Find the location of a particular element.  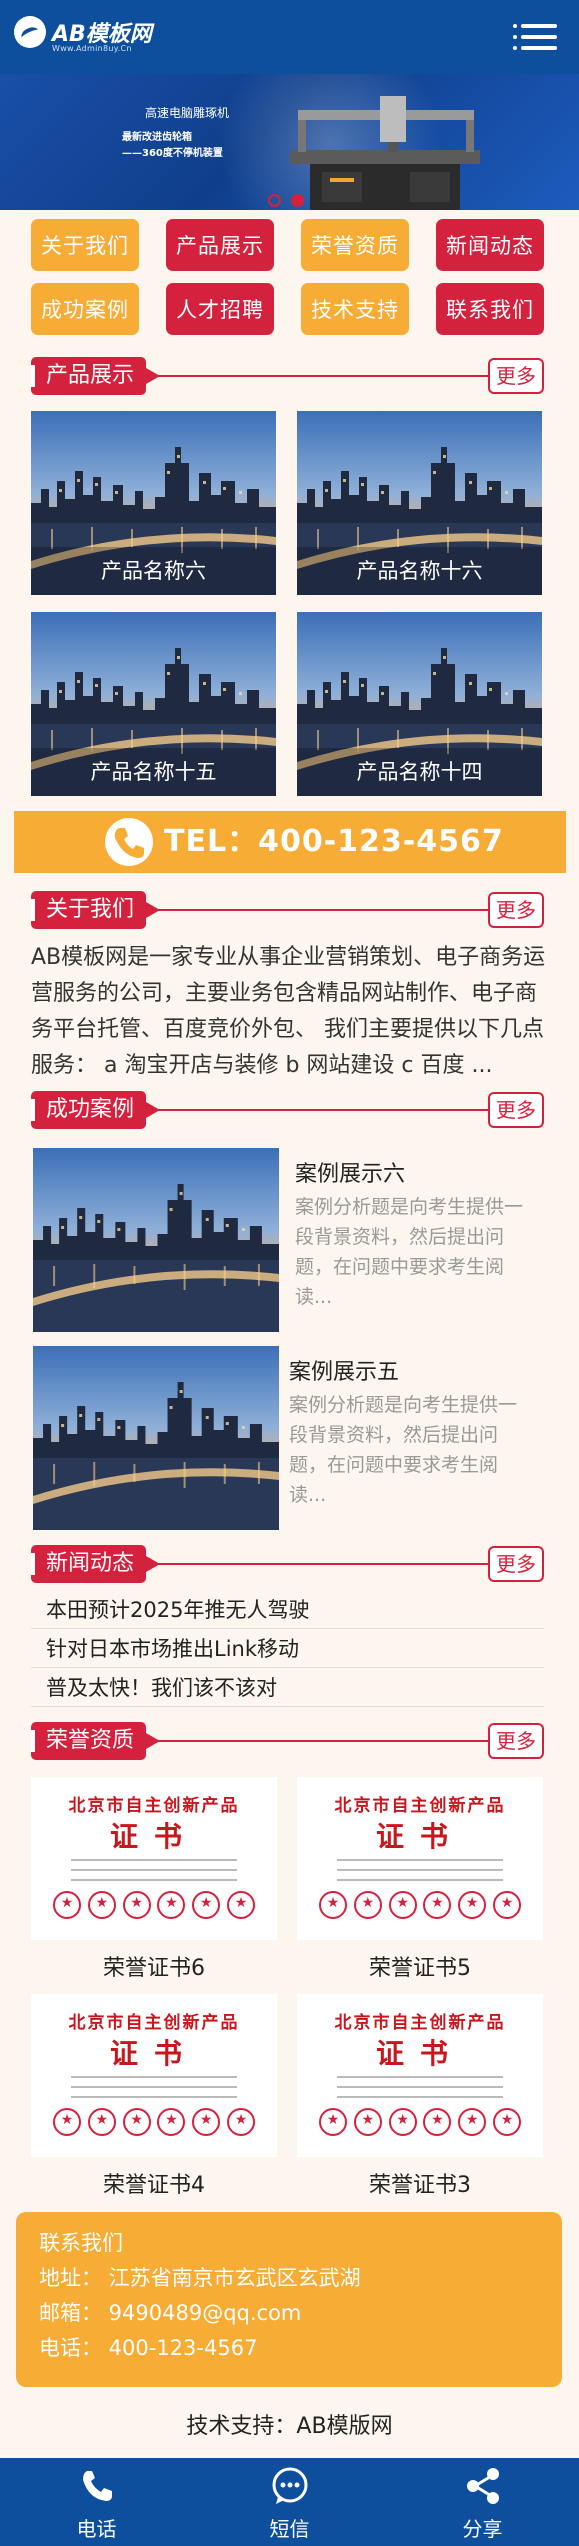

bottom-bar: 电话 短信 分享 is located at coordinates (289, 2502).